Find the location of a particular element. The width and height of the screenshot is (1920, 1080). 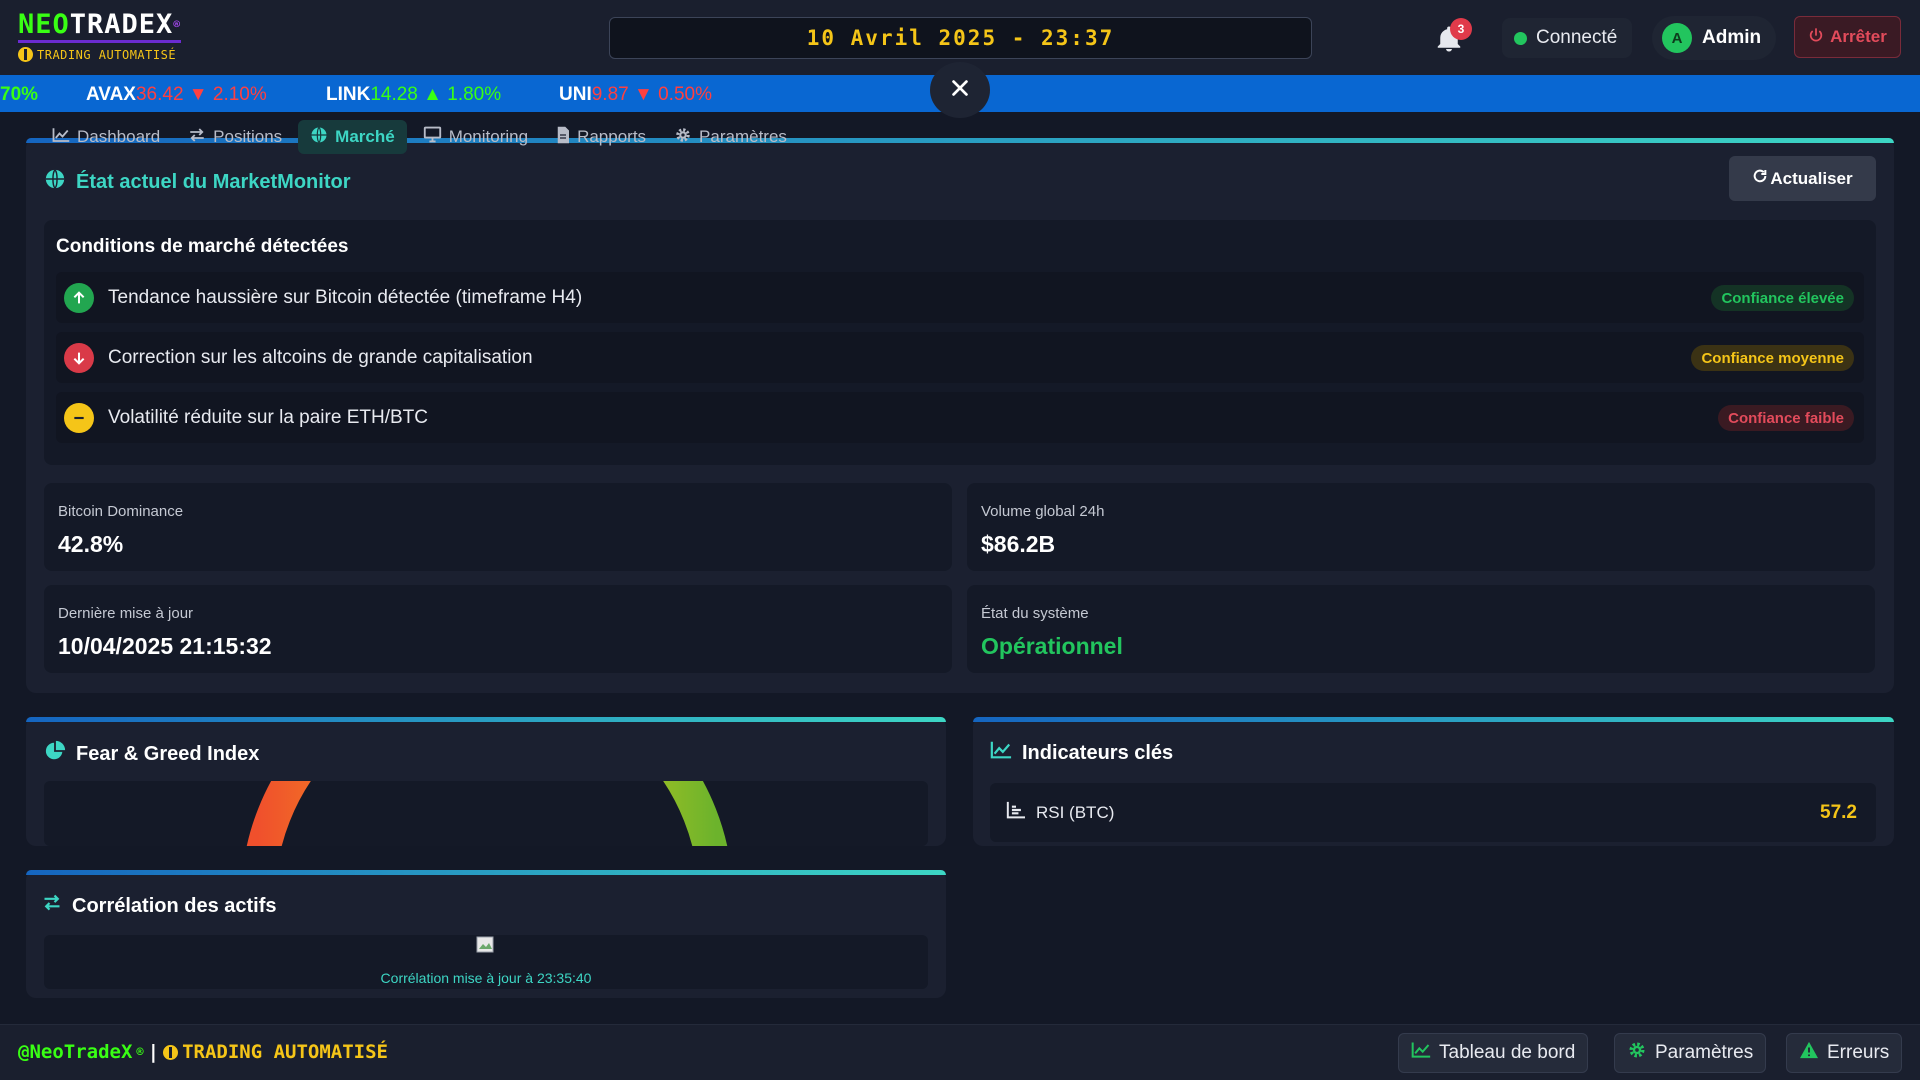

minus-icon is located at coordinates (79, 417).